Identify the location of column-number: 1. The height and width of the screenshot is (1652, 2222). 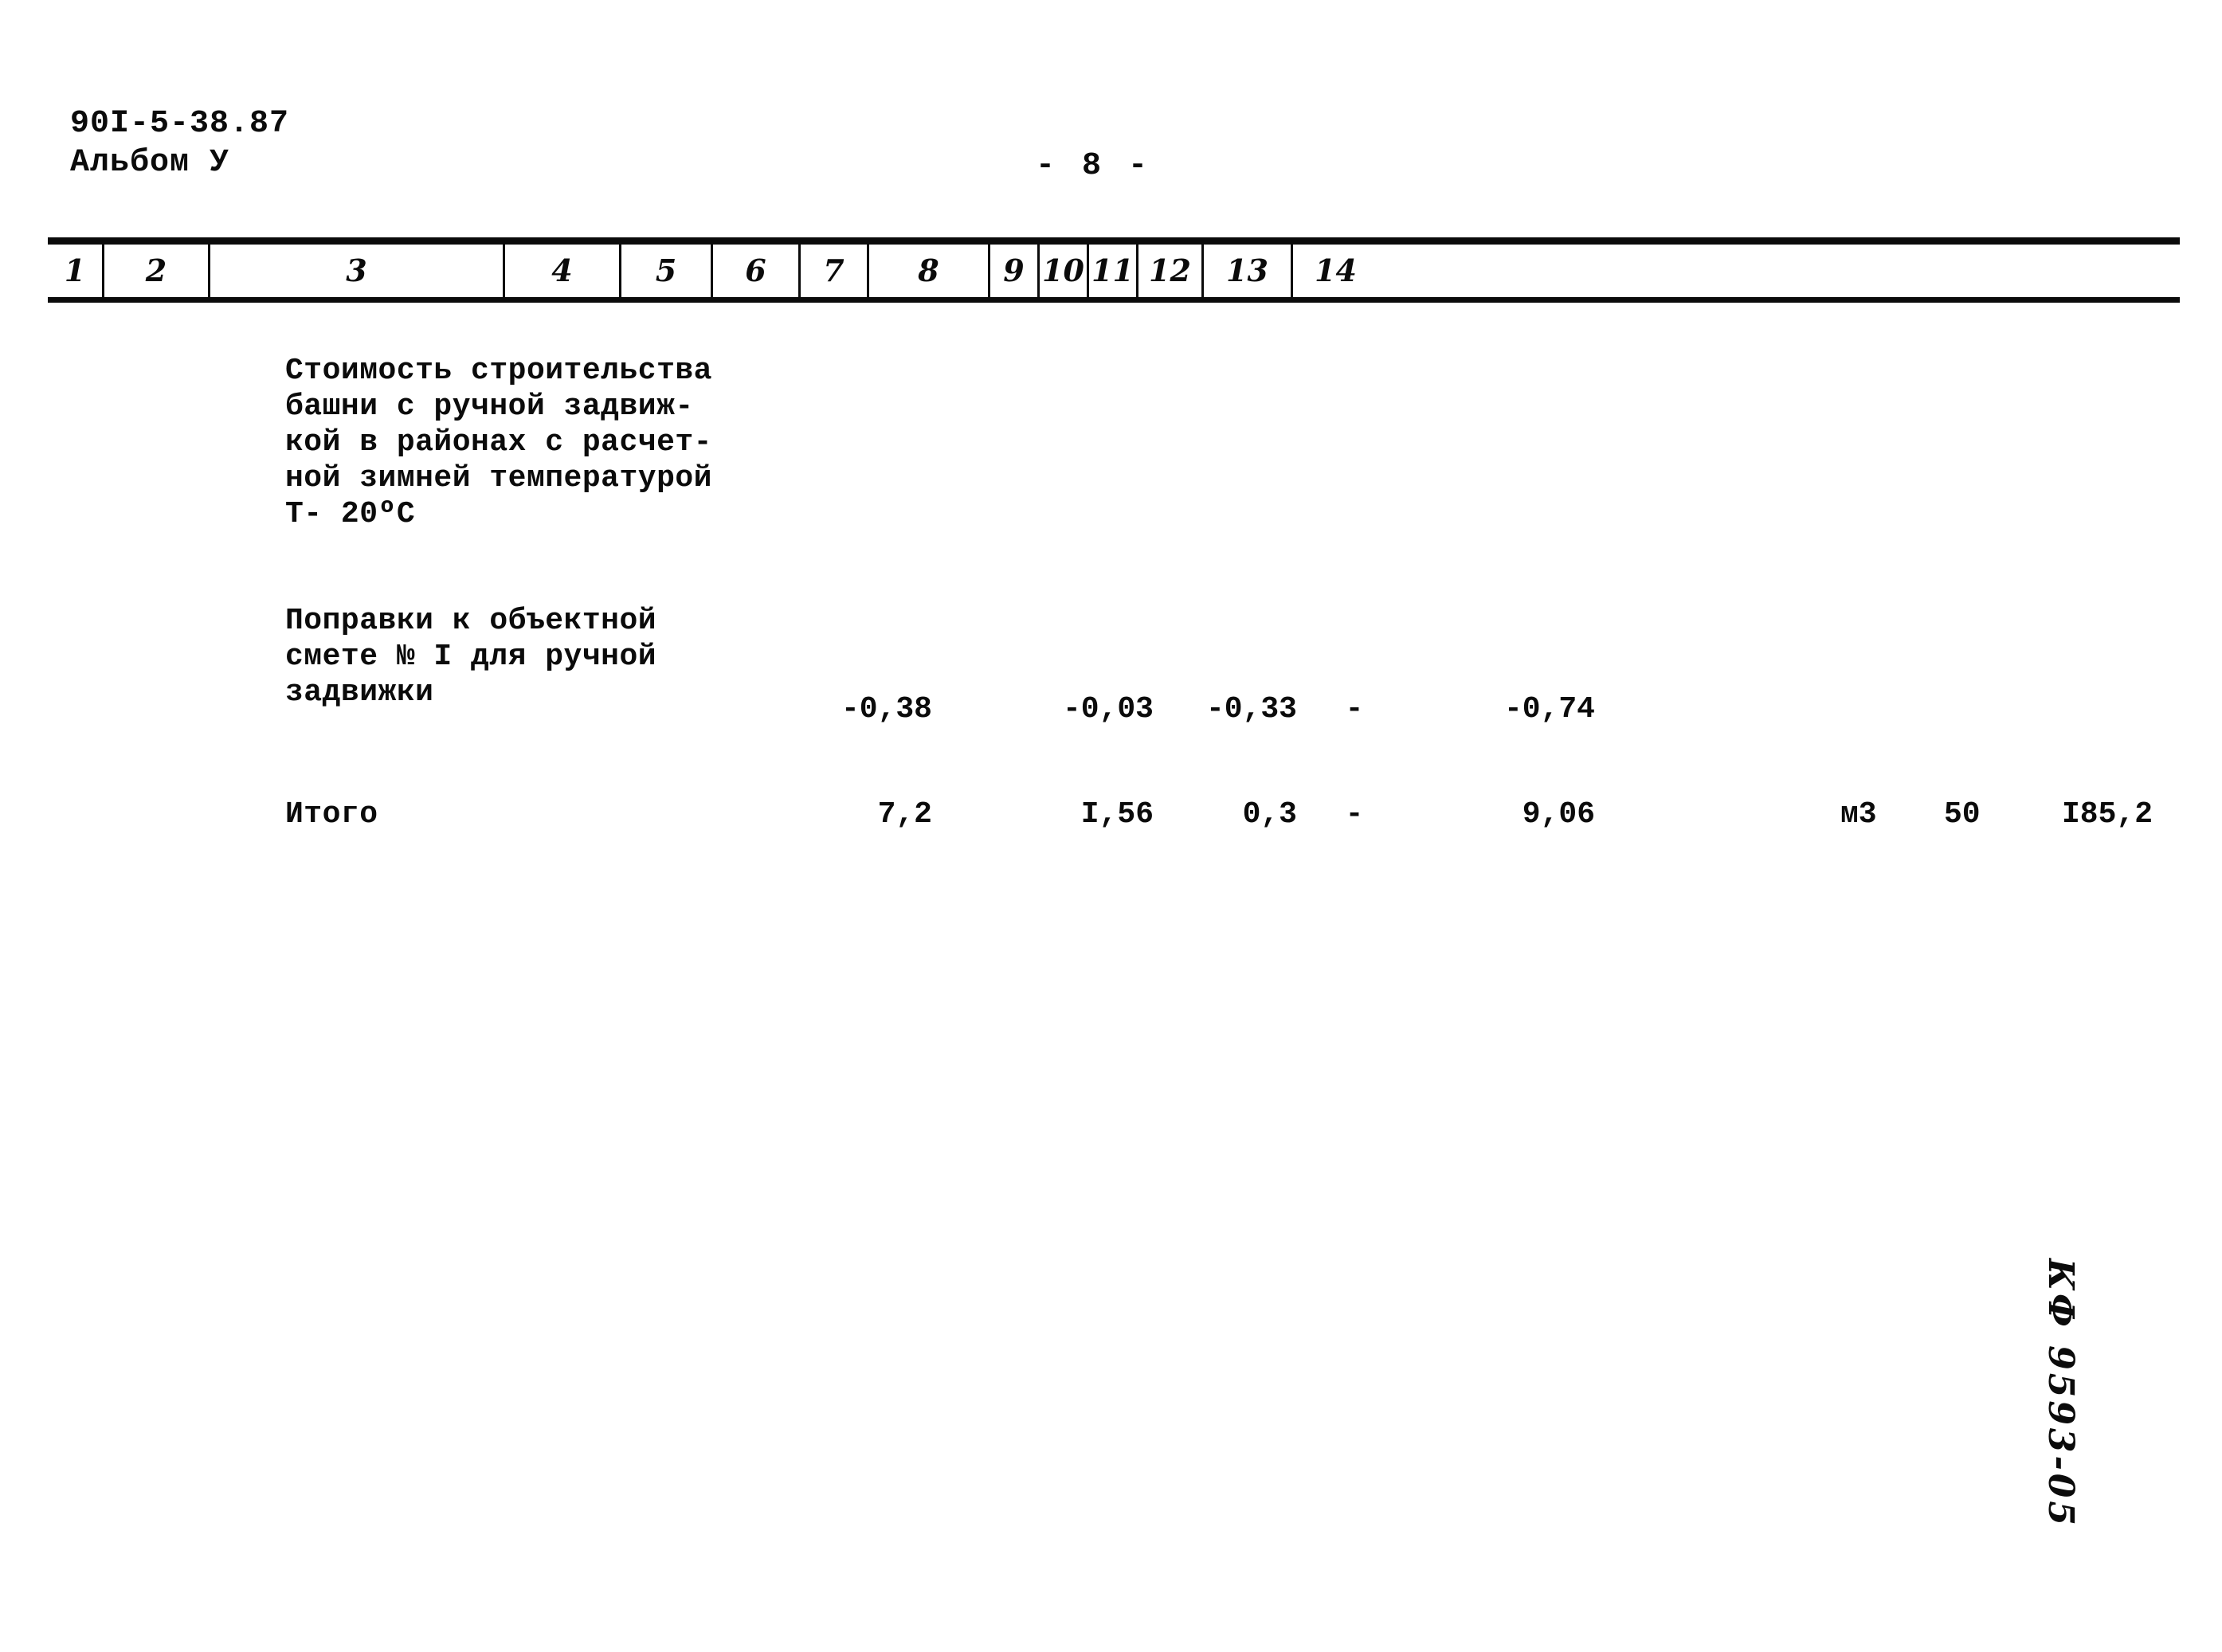
(75, 270).